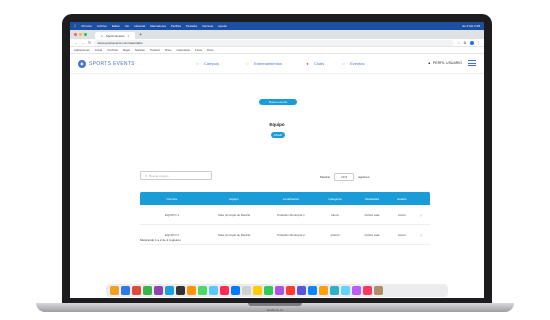  I want to click on close-tab-icon: ×, so click(129, 36).